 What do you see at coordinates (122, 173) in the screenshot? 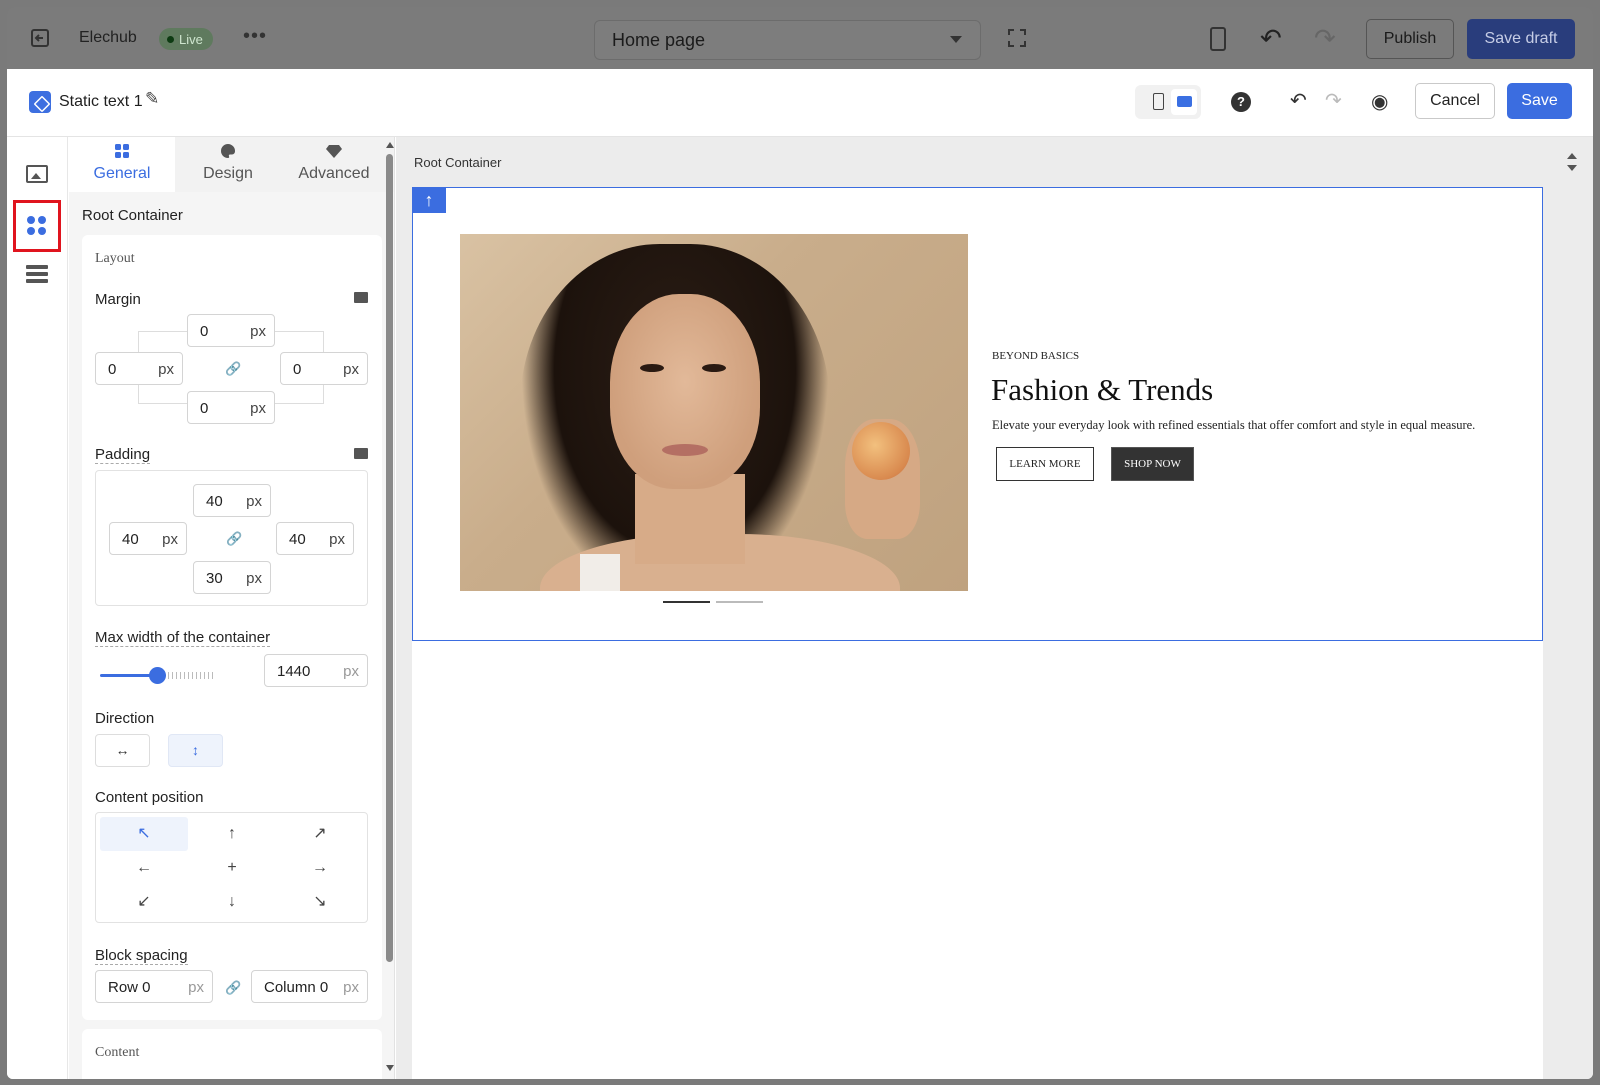
I see `tab-label: General` at bounding box center [122, 173].